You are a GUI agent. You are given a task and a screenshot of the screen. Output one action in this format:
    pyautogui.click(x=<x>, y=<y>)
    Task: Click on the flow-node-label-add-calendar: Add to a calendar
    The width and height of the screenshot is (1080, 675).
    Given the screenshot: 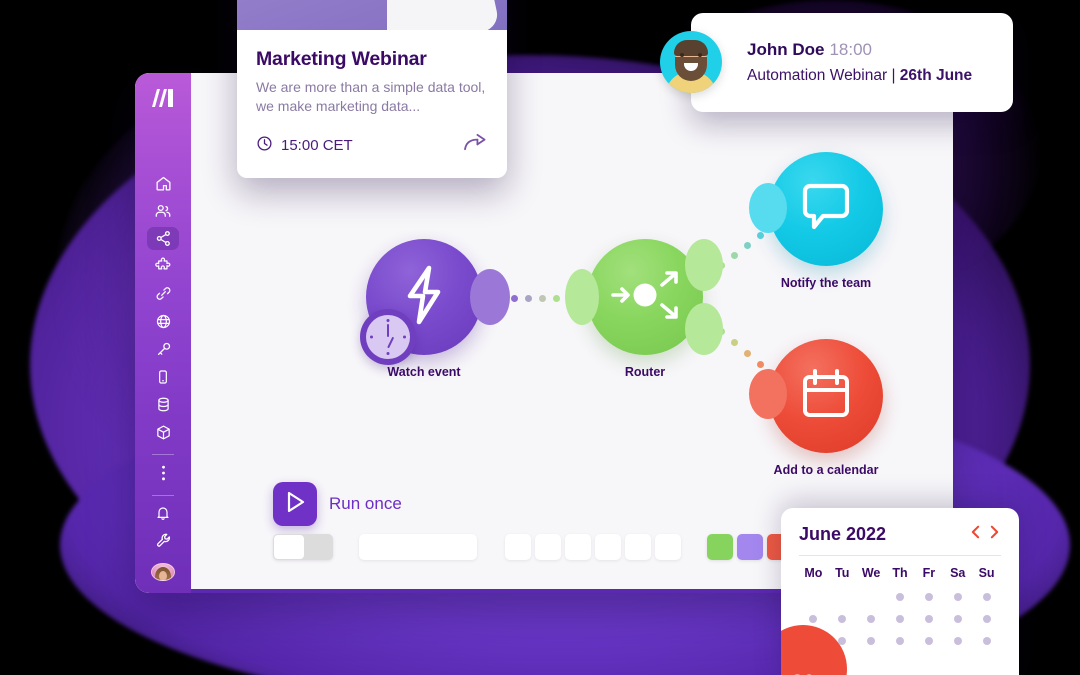 What is the action you would take?
    pyautogui.click(x=826, y=470)
    